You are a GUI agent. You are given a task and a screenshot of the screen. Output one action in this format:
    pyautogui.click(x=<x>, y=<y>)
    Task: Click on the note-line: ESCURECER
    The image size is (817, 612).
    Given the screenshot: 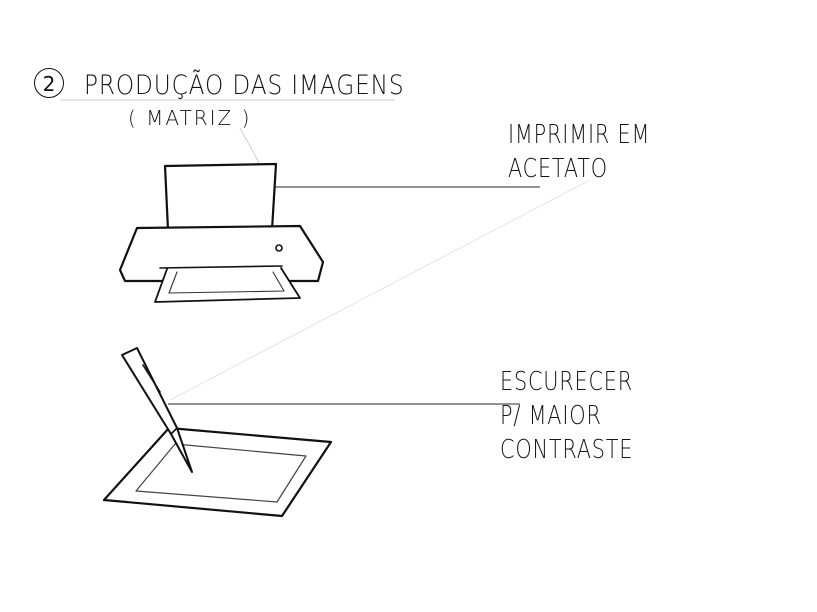 What is the action you would take?
    pyautogui.click(x=567, y=382)
    